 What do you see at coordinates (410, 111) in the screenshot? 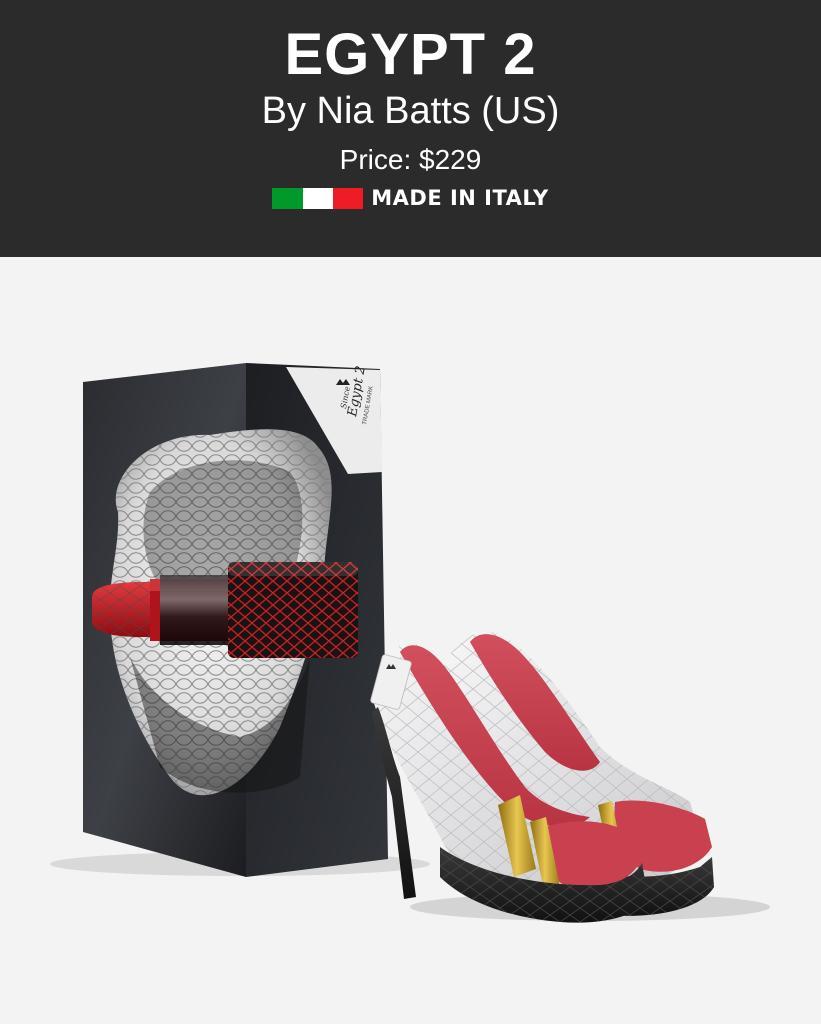
I see `designer-name: By Nia Batts (US)` at bounding box center [410, 111].